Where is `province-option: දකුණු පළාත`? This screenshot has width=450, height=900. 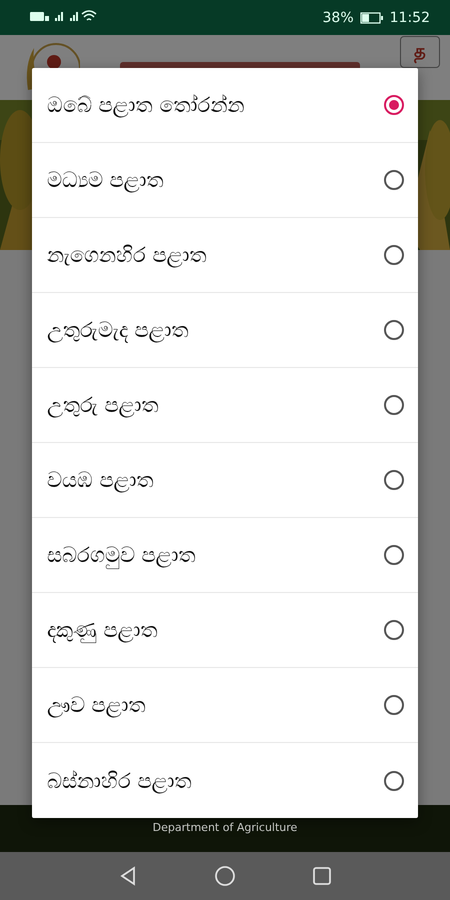
province-option: දකුණු පළාත is located at coordinates (225, 630).